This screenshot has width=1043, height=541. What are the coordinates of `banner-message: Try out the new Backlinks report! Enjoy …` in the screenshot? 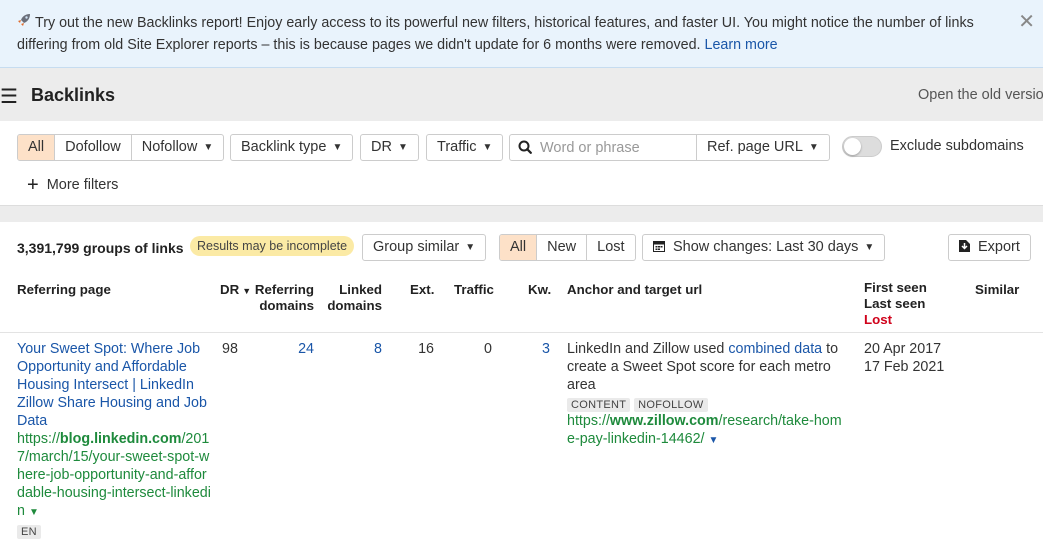 It's located at (507, 34).